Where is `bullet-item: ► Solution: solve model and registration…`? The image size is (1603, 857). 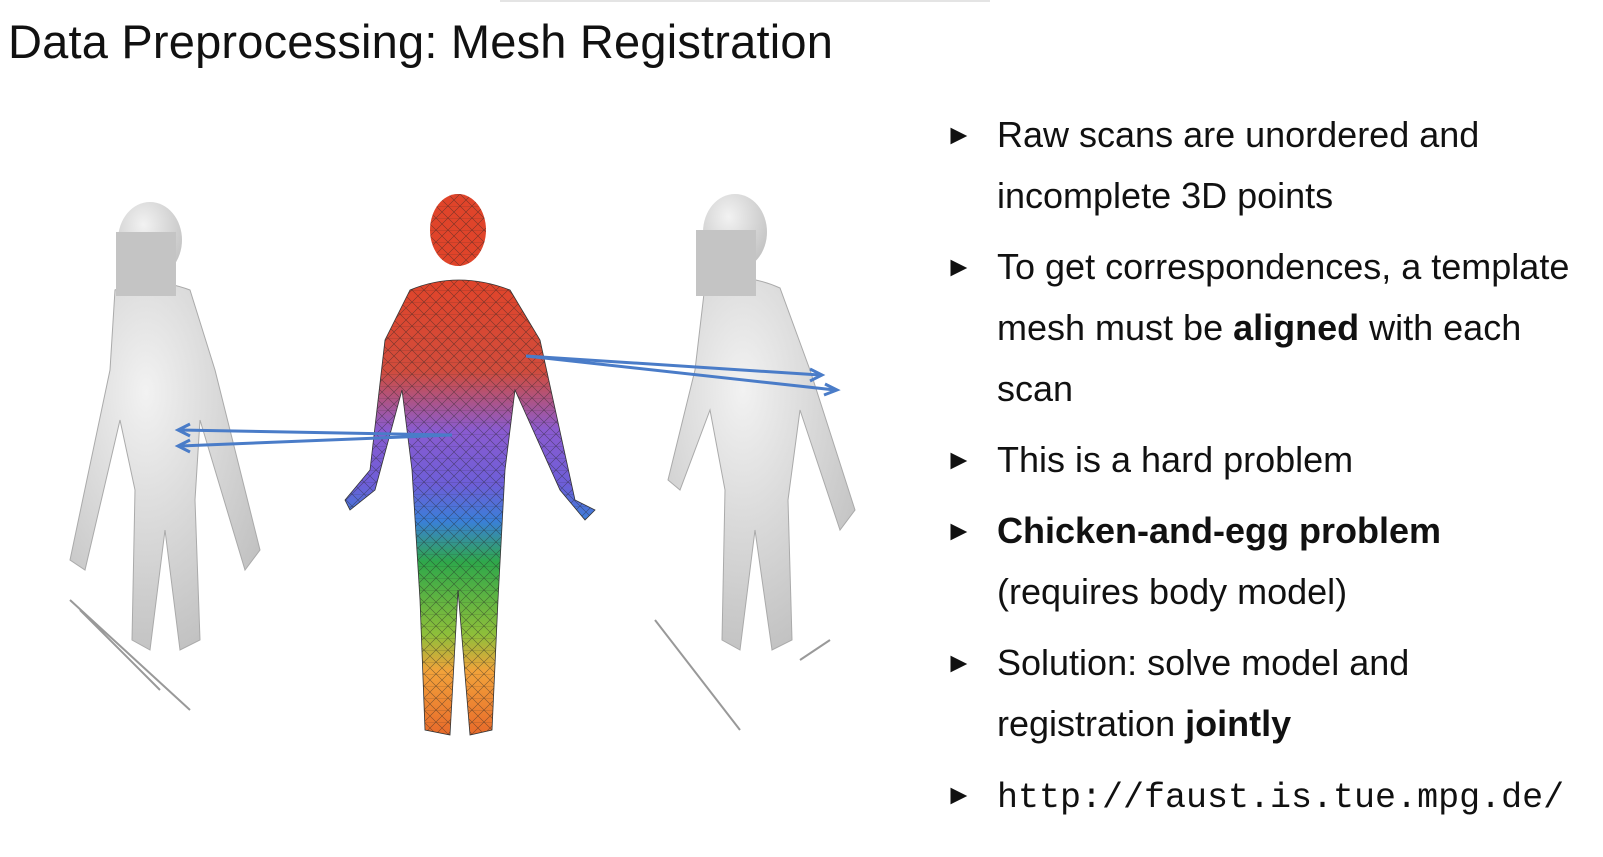
bullet-item: ► Solution: solve model and registration… is located at coordinates (1265, 693).